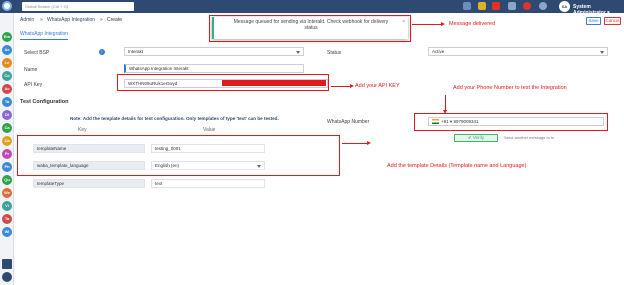  Describe the element at coordinates (7, 63) in the screenshot. I see `sidebar-item-le: Le` at that location.